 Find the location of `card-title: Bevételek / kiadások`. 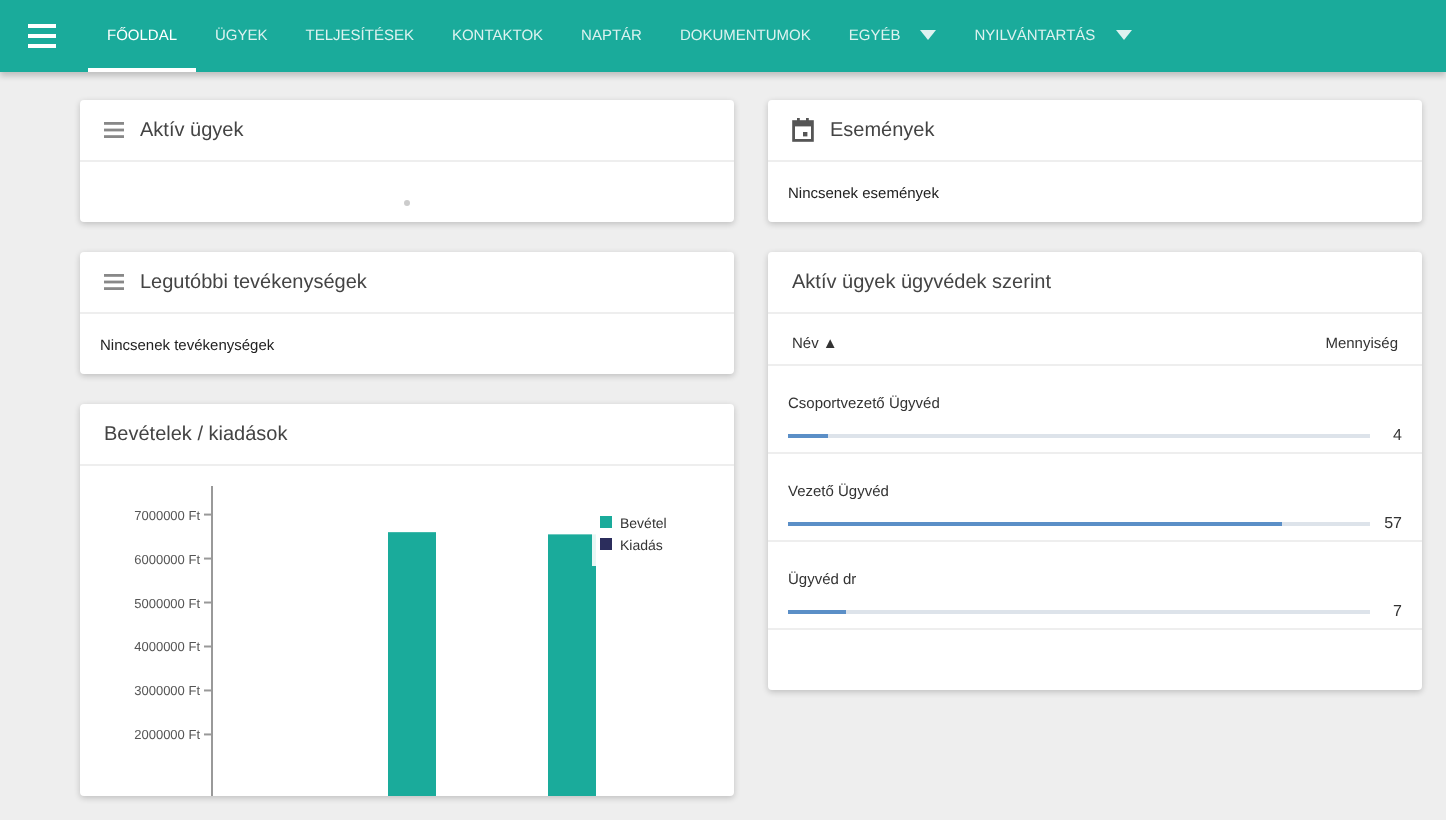

card-title: Bevételek / kiadások is located at coordinates (196, 434).